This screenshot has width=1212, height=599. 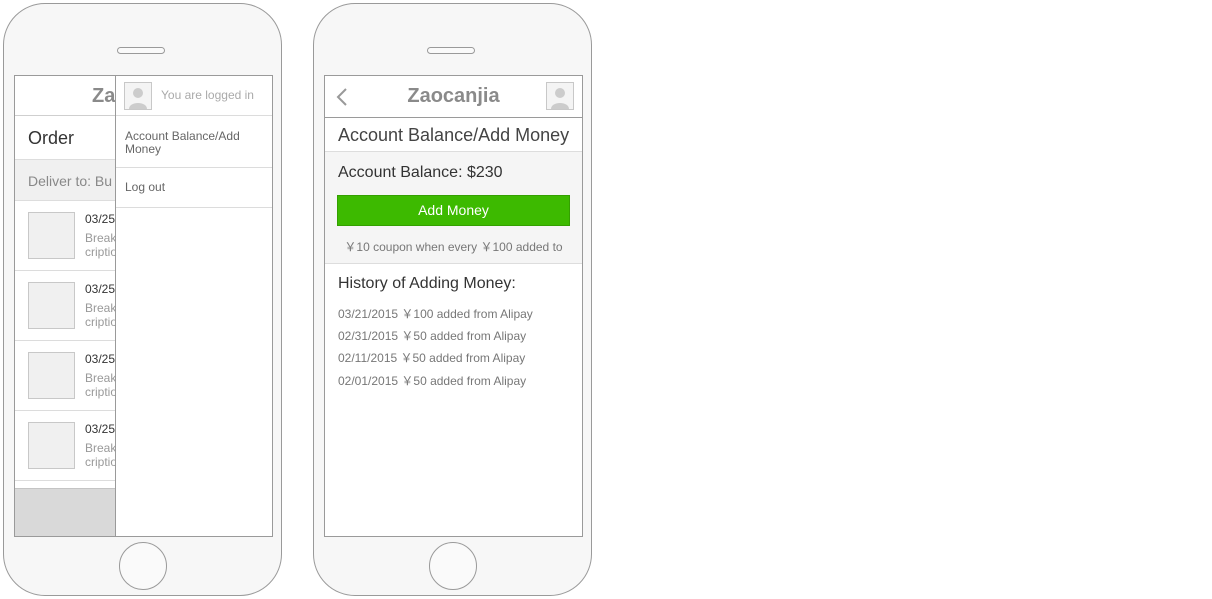 I want to click on app-title: Zaocanjia, so click(x=453, y=96).